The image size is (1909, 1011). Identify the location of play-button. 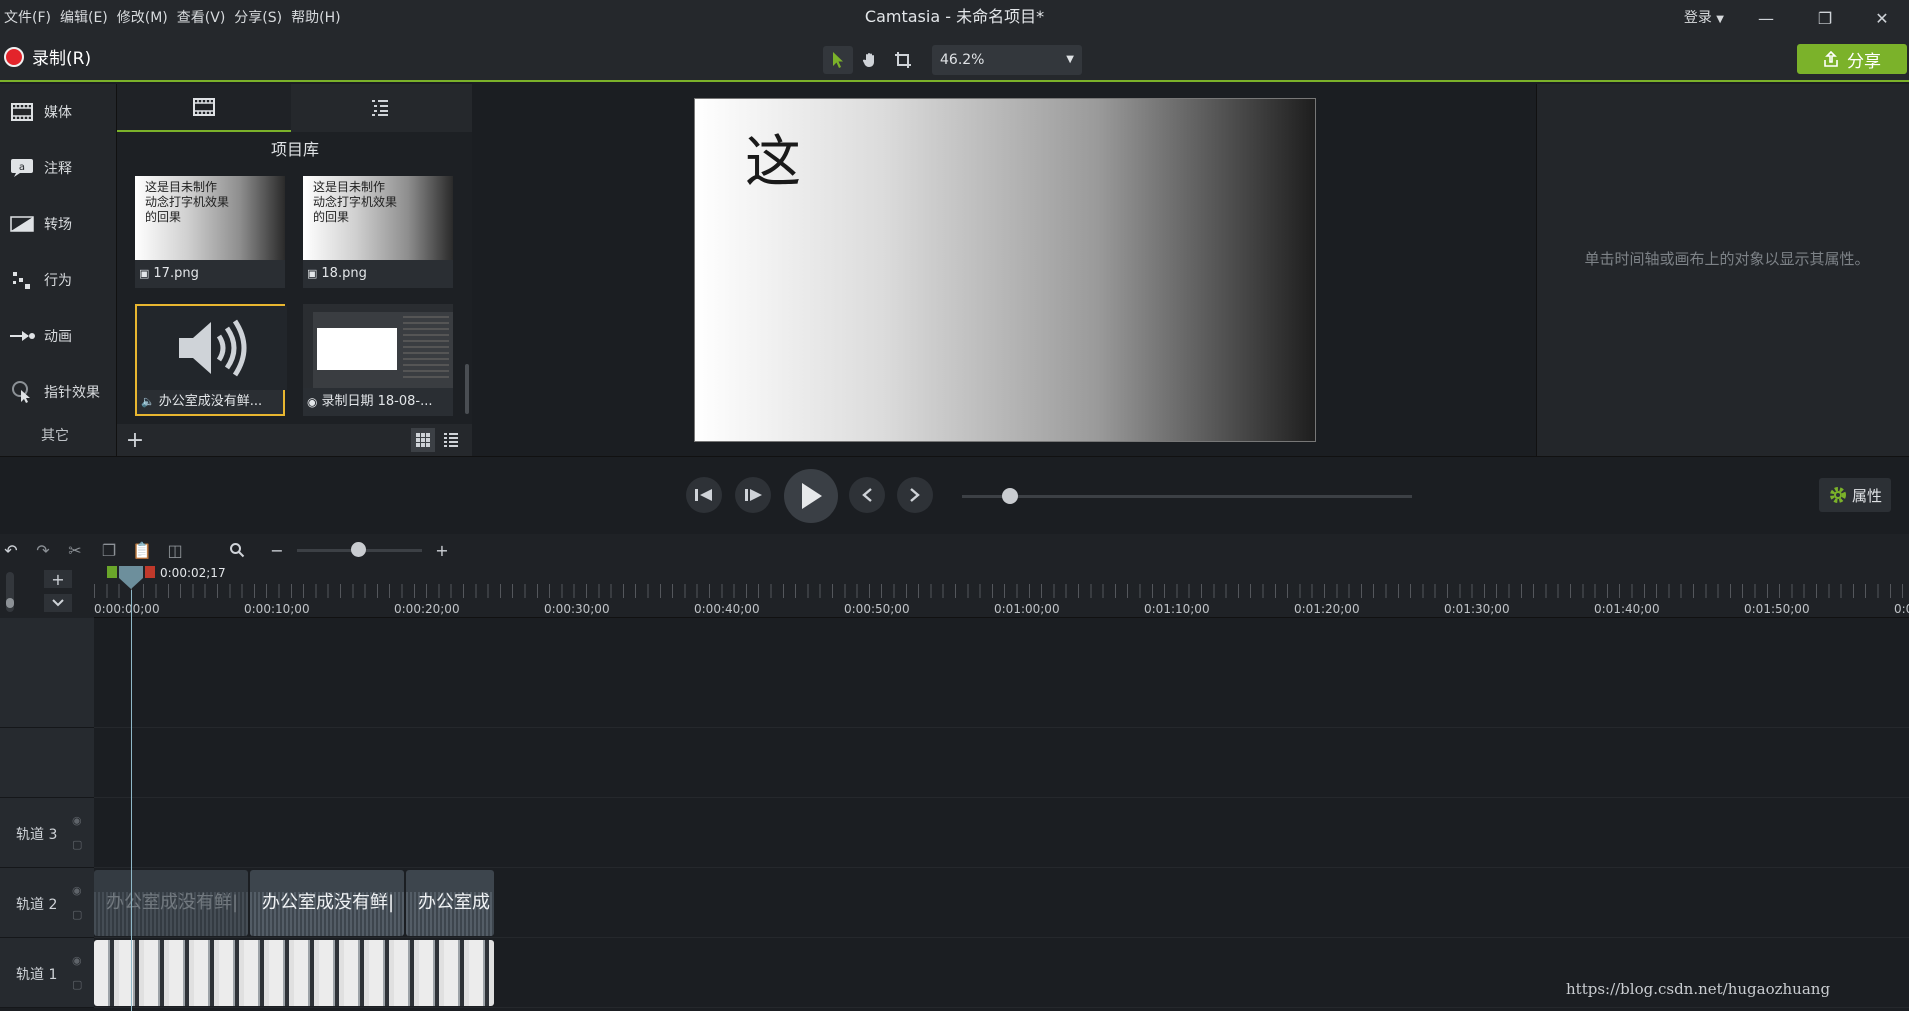
(811, 496).